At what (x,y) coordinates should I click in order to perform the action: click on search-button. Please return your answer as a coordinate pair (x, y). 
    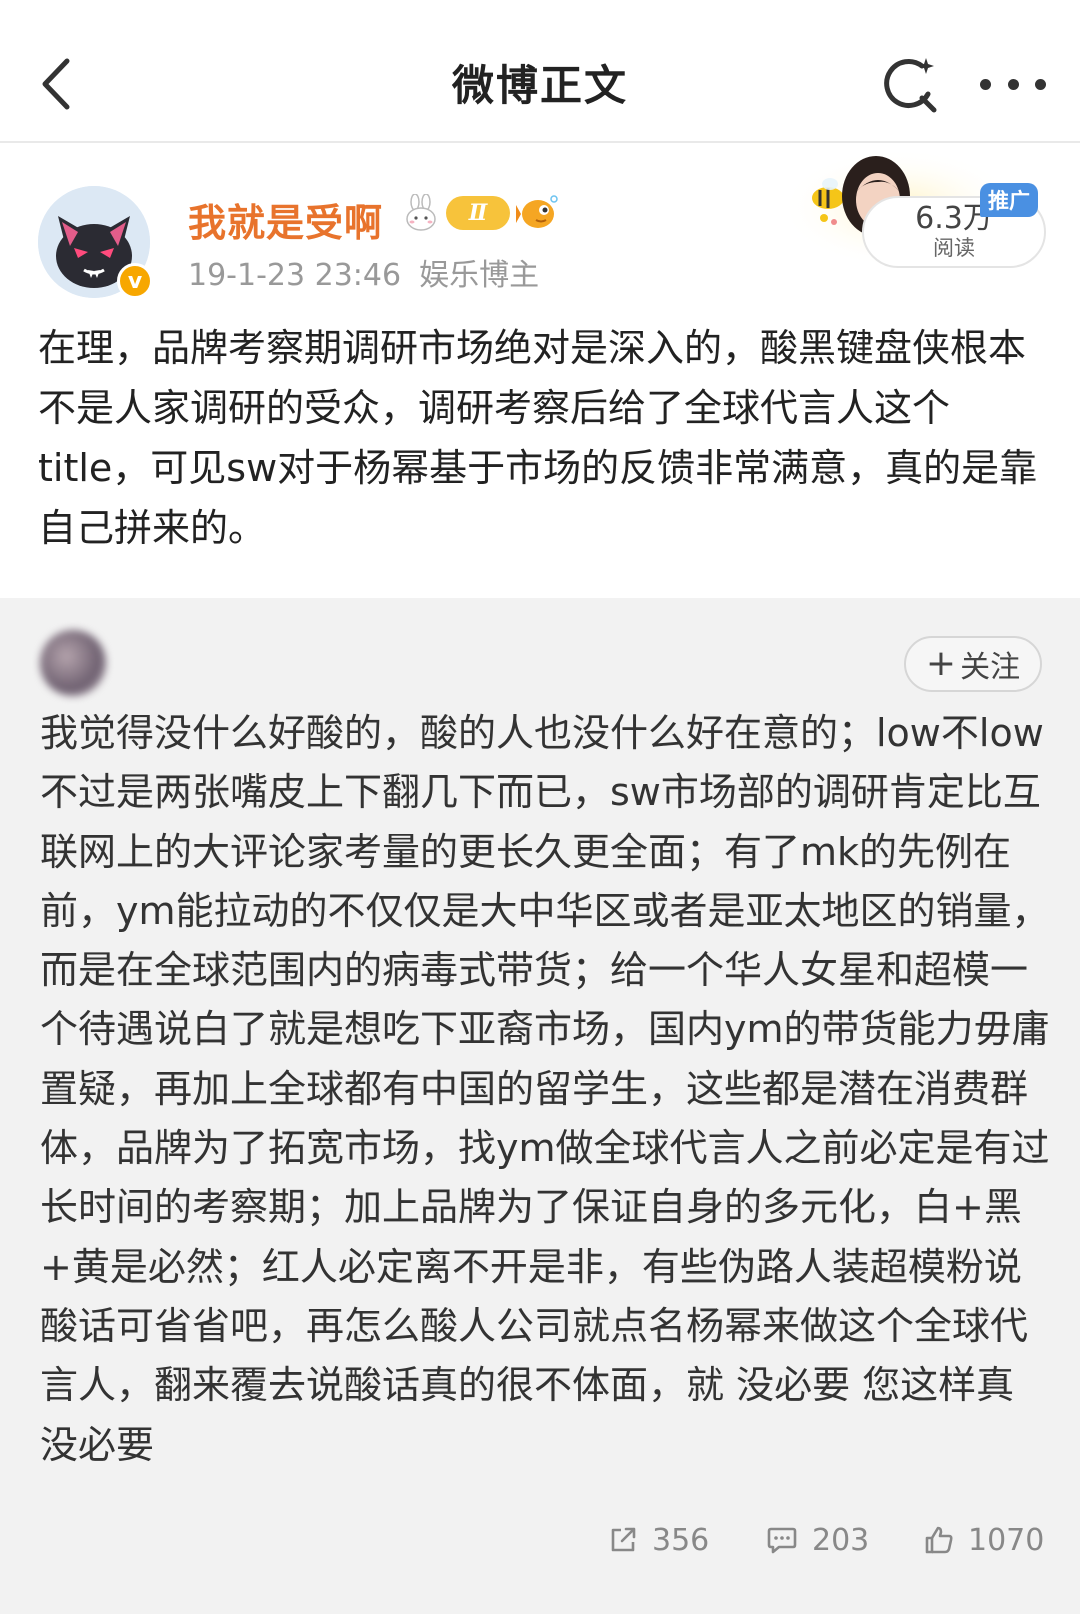
    Looking at the image, I should click on (909, 85).